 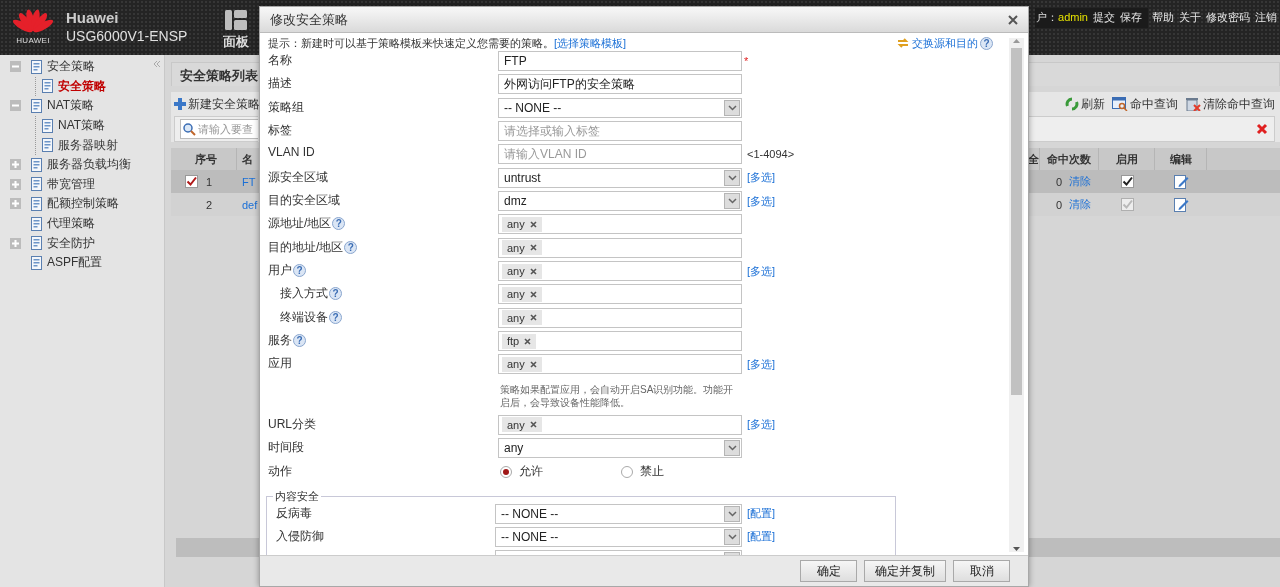 What do you see at coordinates (1181, 181) in the screenshot?
I see `edit-icon` at bounding box center [1181, 181].